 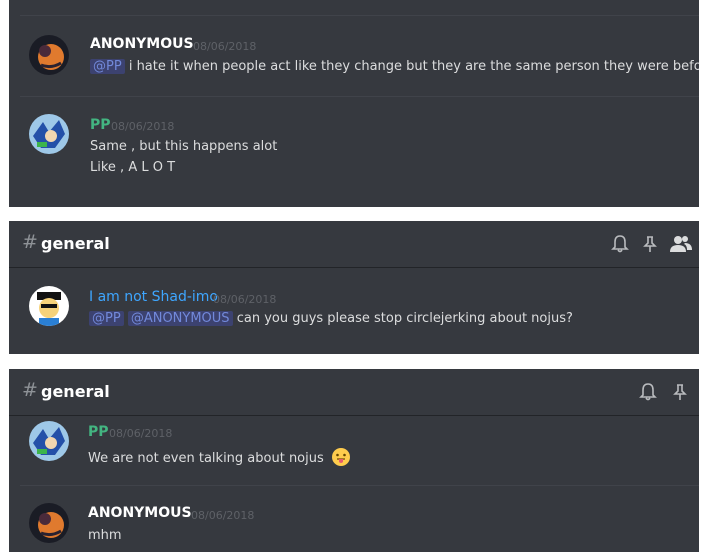 I want to click on message-text: We are not even talking about nojus, so click(x=206, y=458).